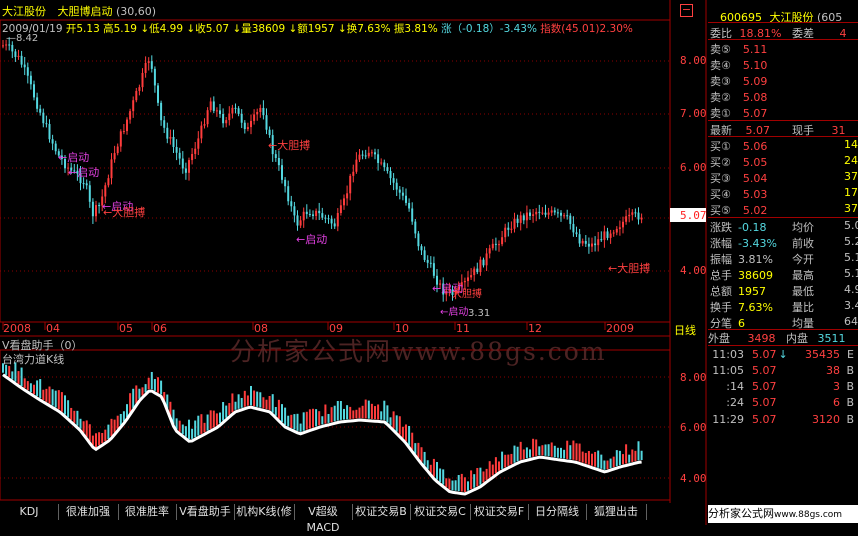 The image size is (858, 536). I want to click on indicator-tab: V超级MACD, so click(323, 519).